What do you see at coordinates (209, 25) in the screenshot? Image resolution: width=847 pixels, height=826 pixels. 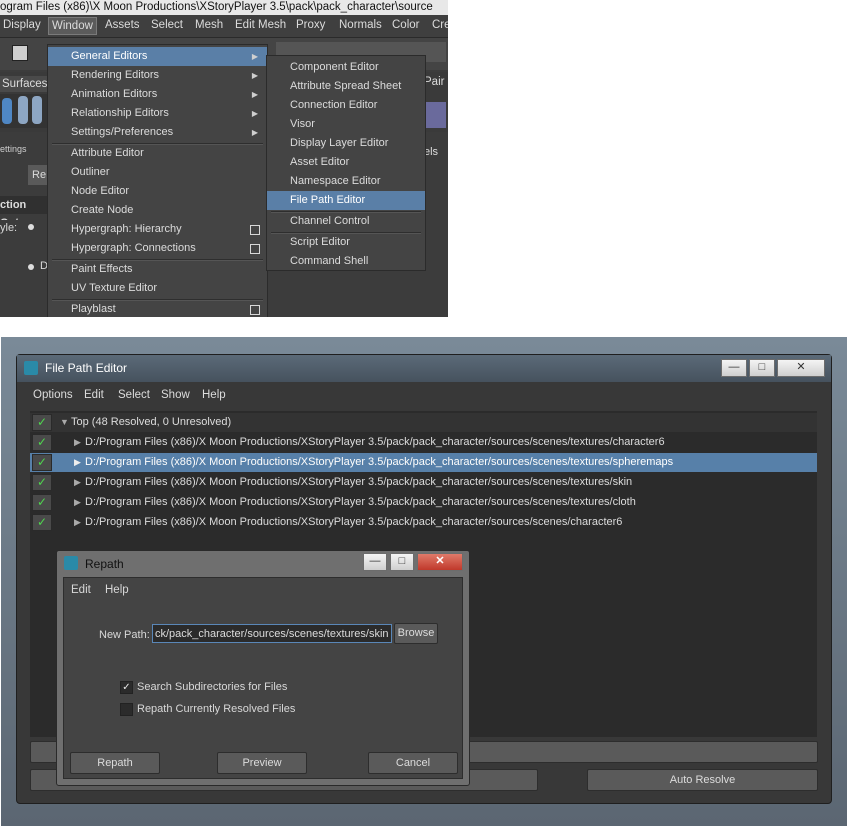 I see `menu-mesh: Mesh` at bounding box center [209, 25].